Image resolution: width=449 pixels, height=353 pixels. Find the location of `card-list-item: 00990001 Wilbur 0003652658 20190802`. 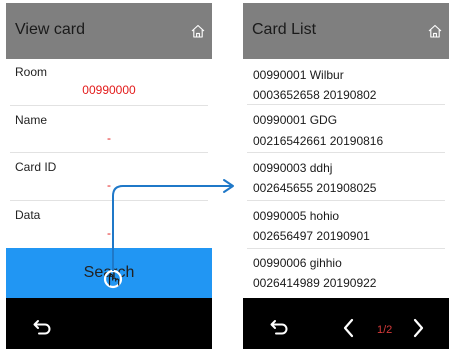

card-list-item: 00990001 Wilbur 0003652658 20190802 is located at coordinates (346, 84).